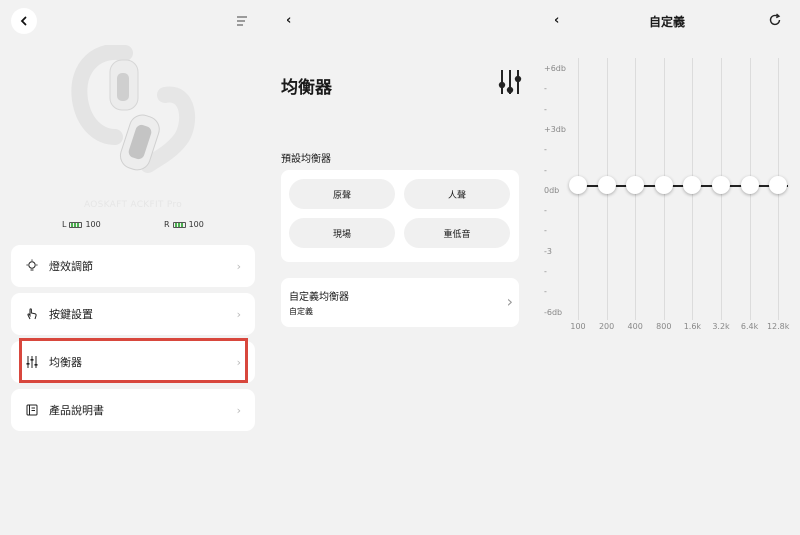 The width and height of the screenshot is (800, 535). I want to click on left-battery-value: 100, so click(93, 224).